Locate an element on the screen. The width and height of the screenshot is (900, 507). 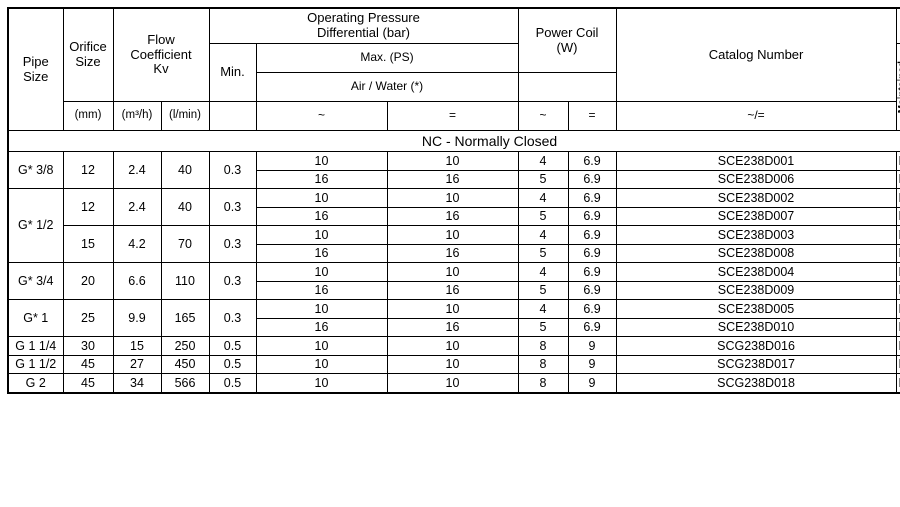
table-row: G 1 1/430152500.5101089SCG238D016MOV- is located at coordinates (453, 346).